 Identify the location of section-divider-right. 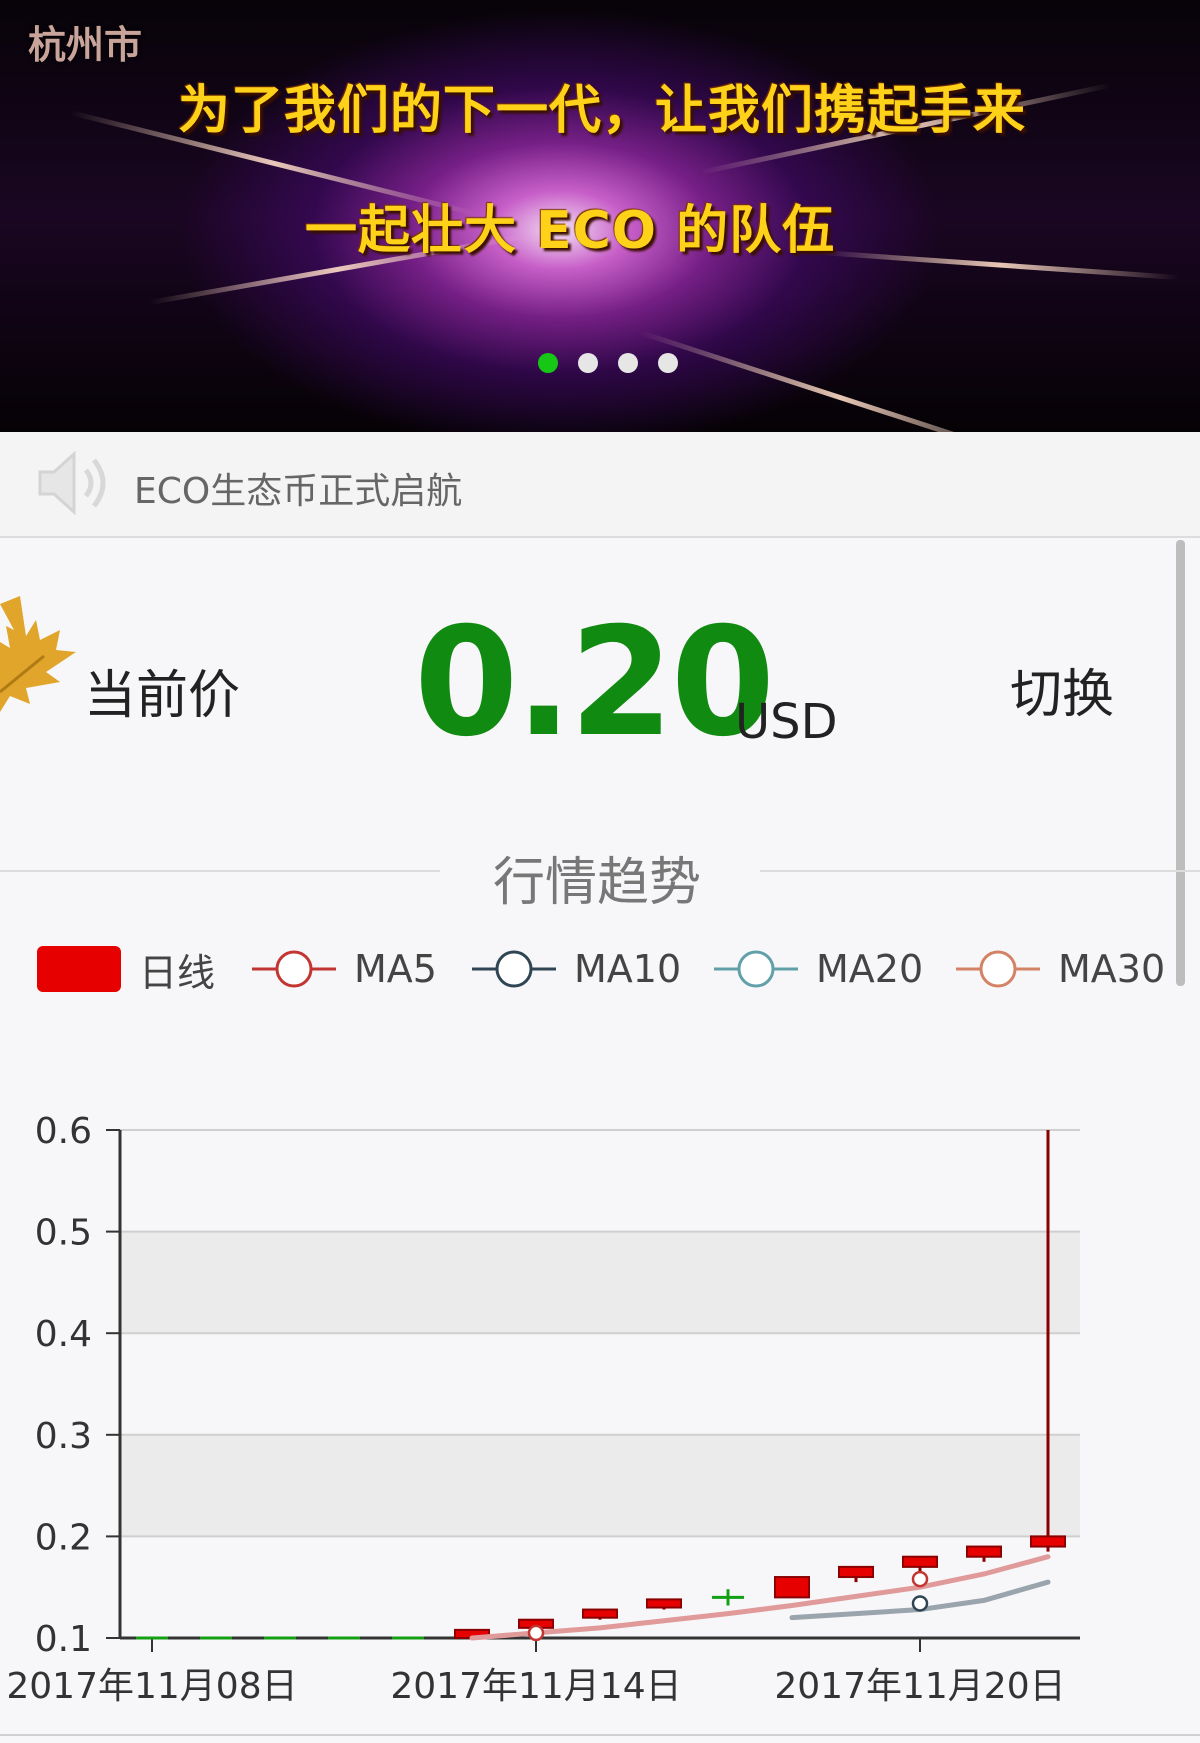
(980, 871).